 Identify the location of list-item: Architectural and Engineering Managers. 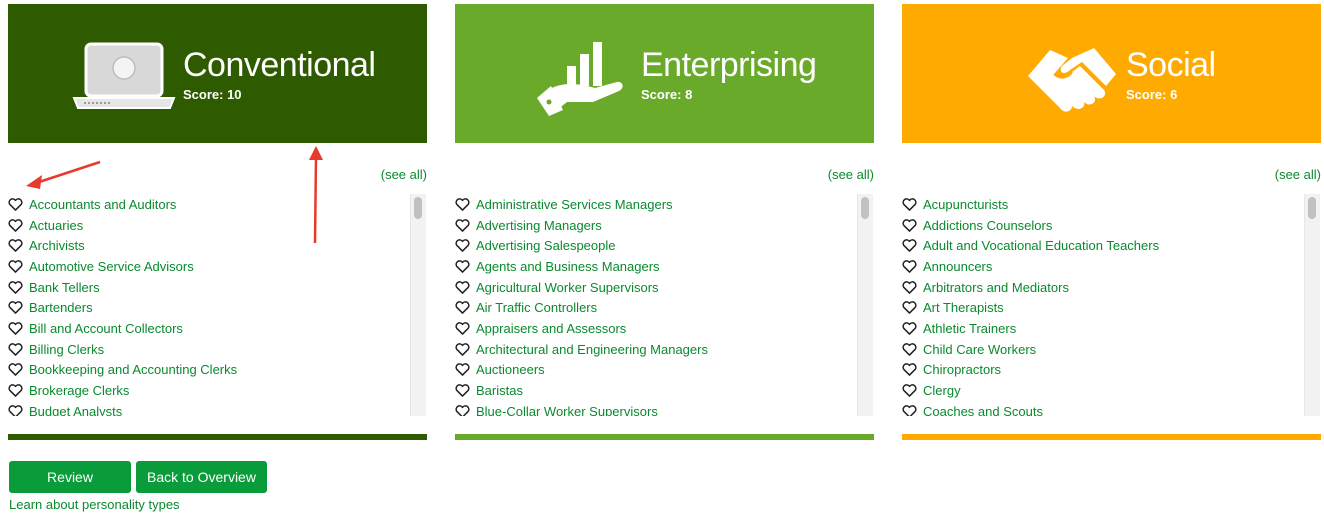
(664, 349).